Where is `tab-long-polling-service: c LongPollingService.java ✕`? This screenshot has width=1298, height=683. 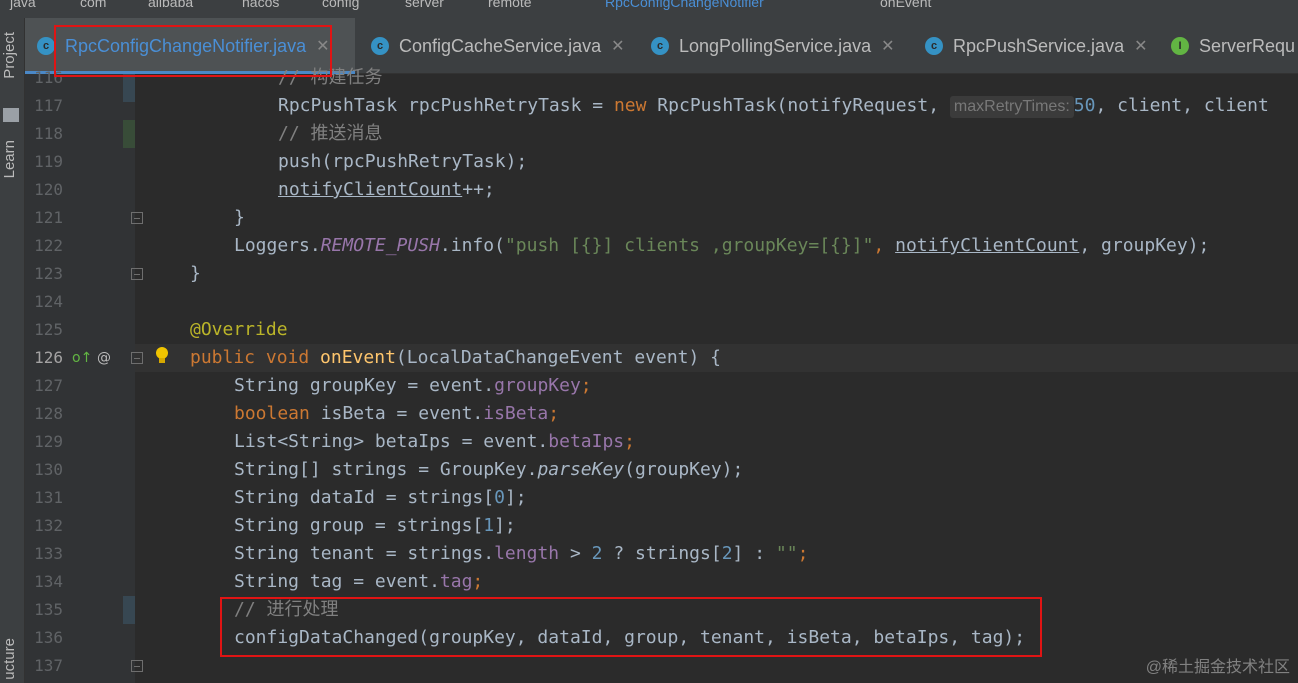
tab-long-polling-service: c LongPollingService.java ✕ is located at coordinates (773, 46).